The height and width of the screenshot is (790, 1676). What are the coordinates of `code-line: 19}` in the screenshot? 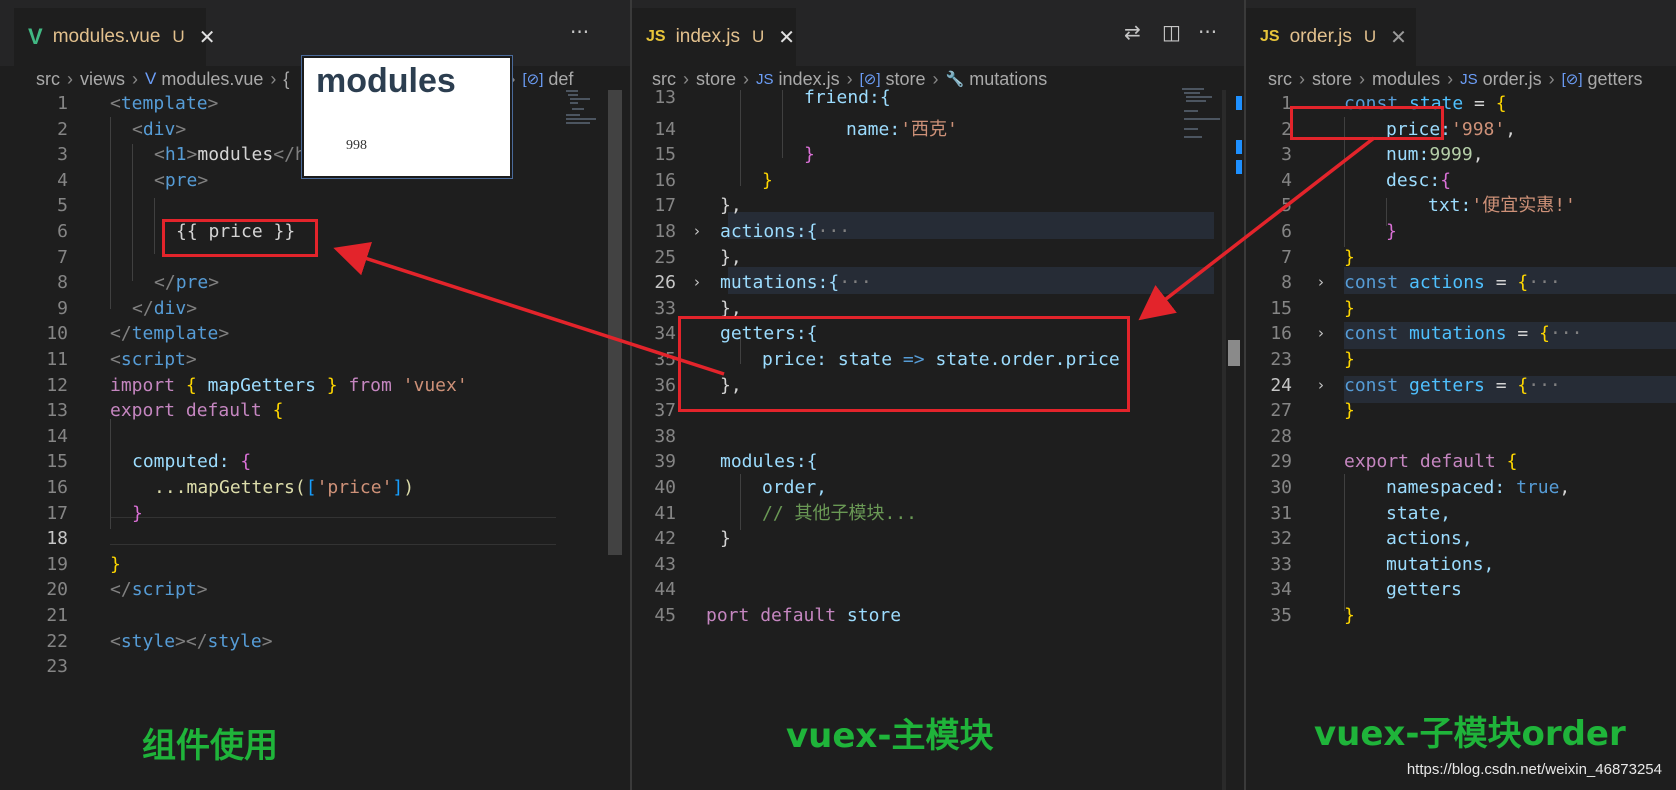 It's located at (315, 564).